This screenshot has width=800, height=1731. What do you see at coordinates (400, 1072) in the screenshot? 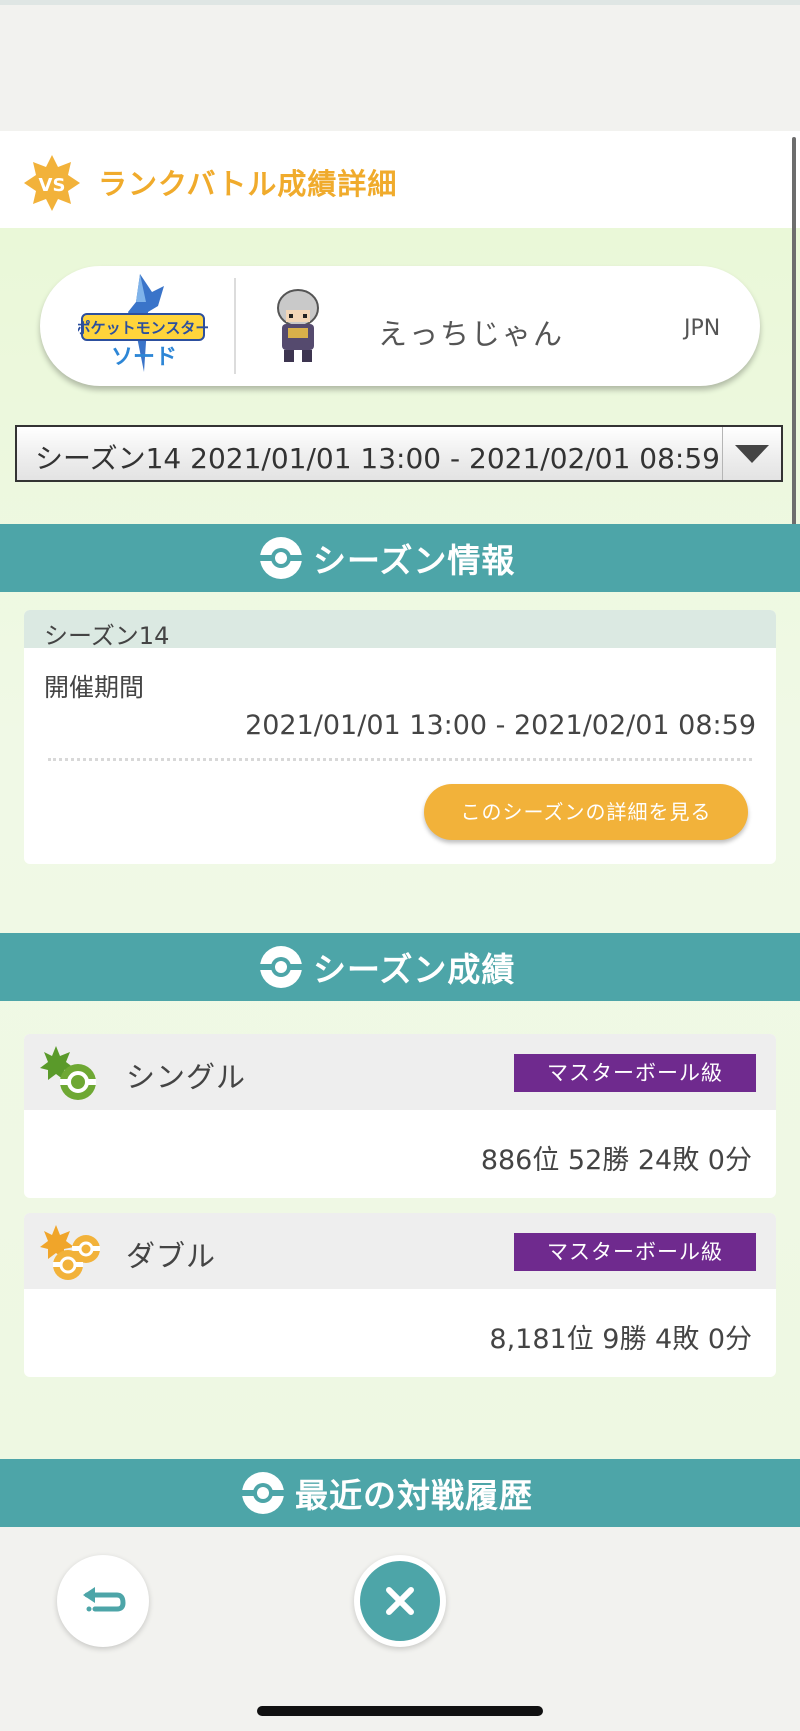
I see `result-card-header: シングル マスターボール級` at bounding box center [400, 1072].